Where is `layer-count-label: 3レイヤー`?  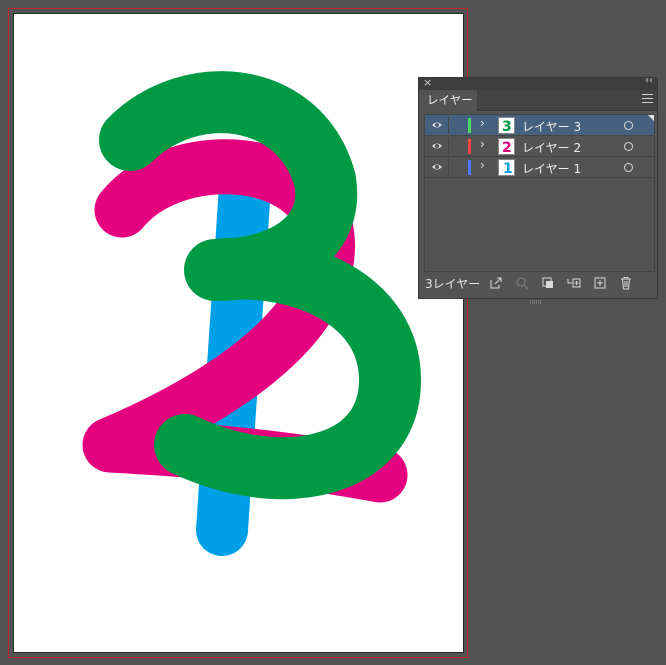 layer-count-label: 3レイヤー is located at coordinates (453, 284).